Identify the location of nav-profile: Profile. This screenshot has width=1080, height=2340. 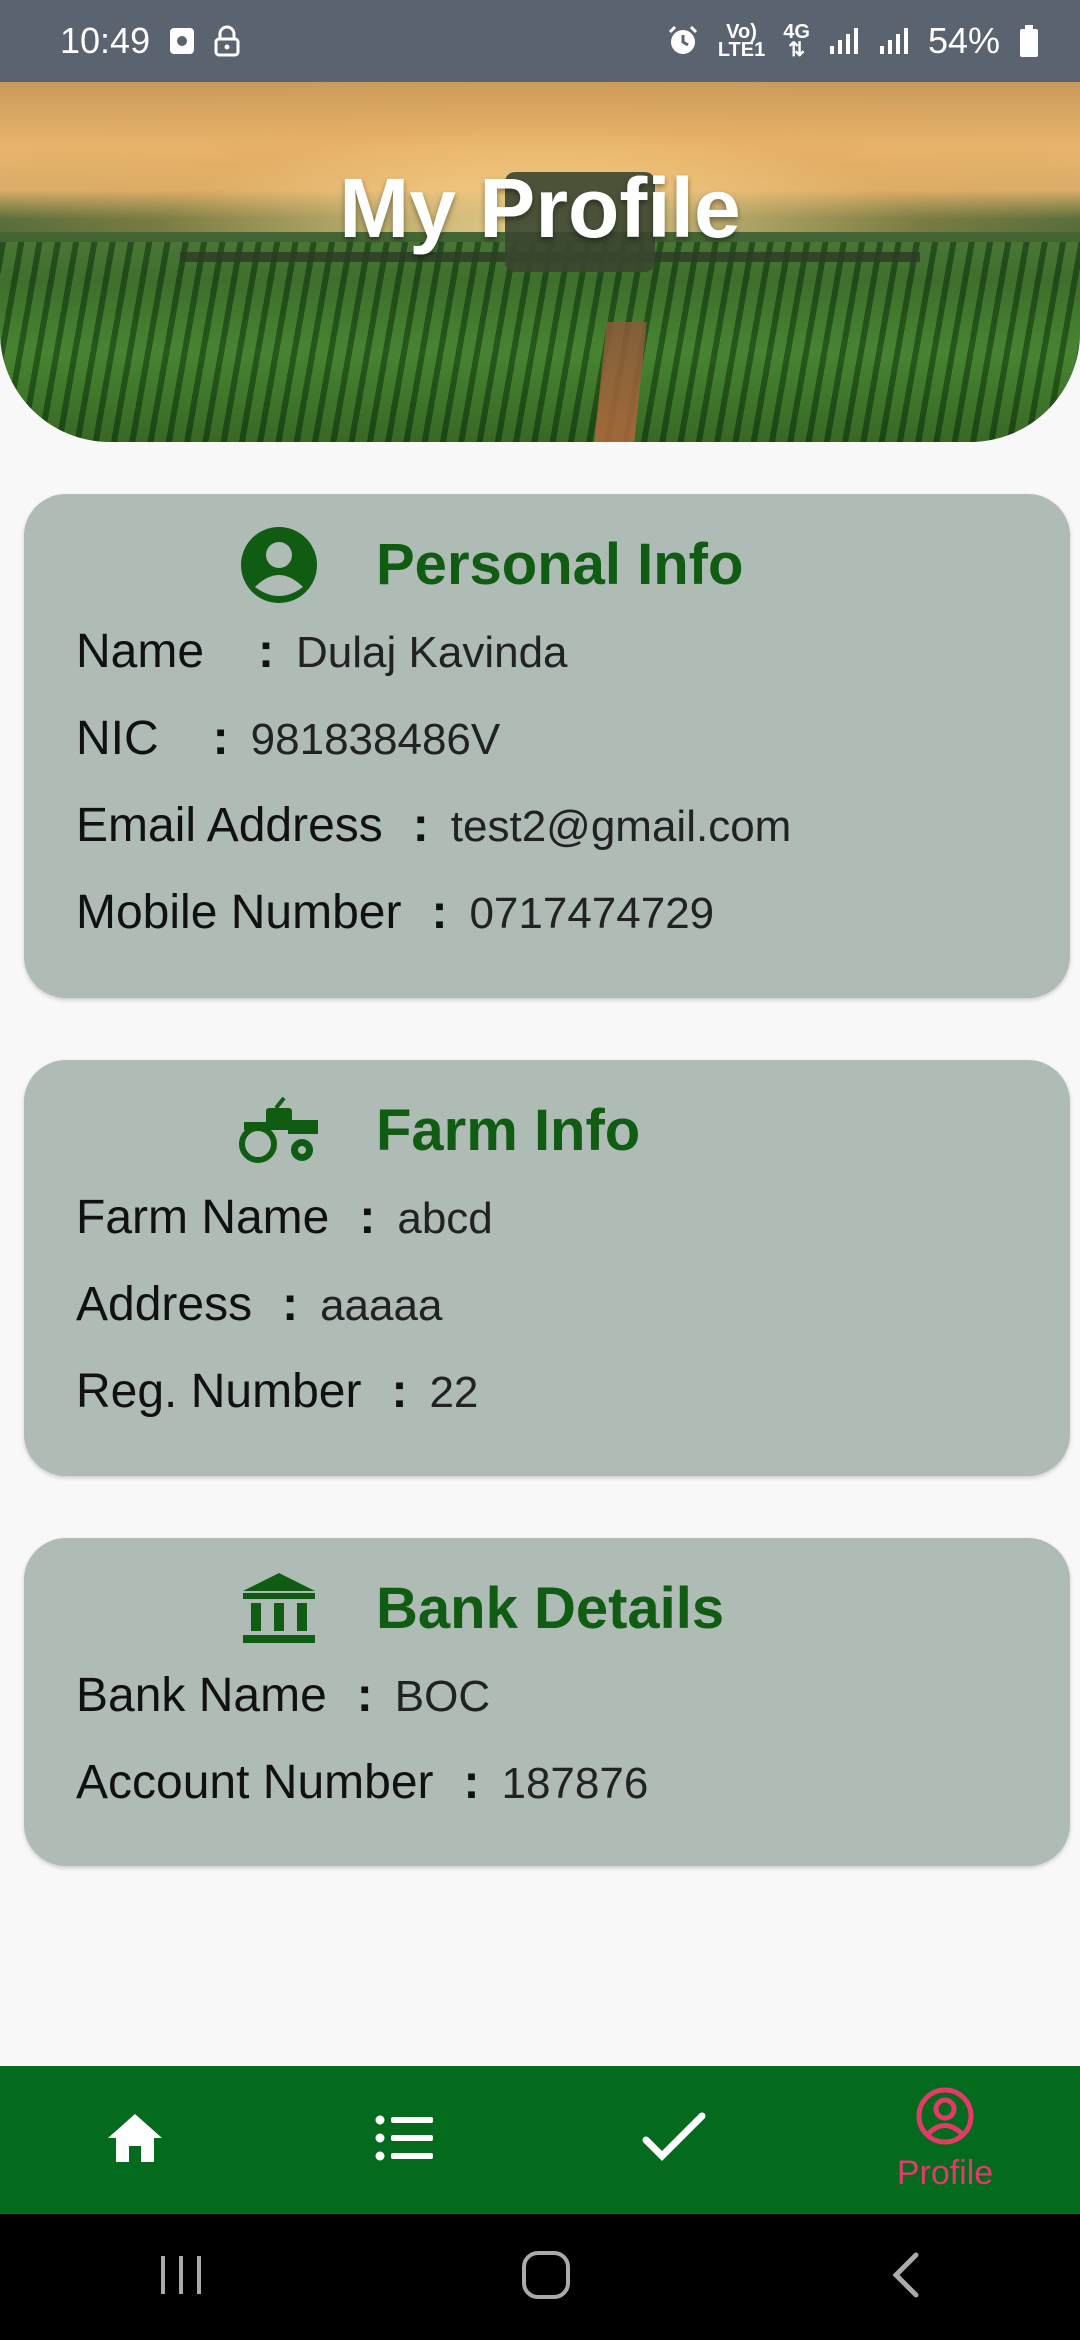
(945, 2140).